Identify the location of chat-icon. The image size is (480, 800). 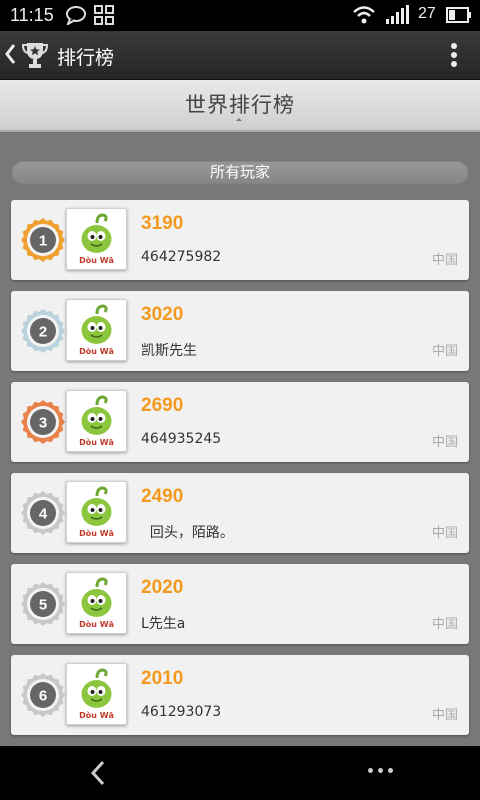
(76, 17).